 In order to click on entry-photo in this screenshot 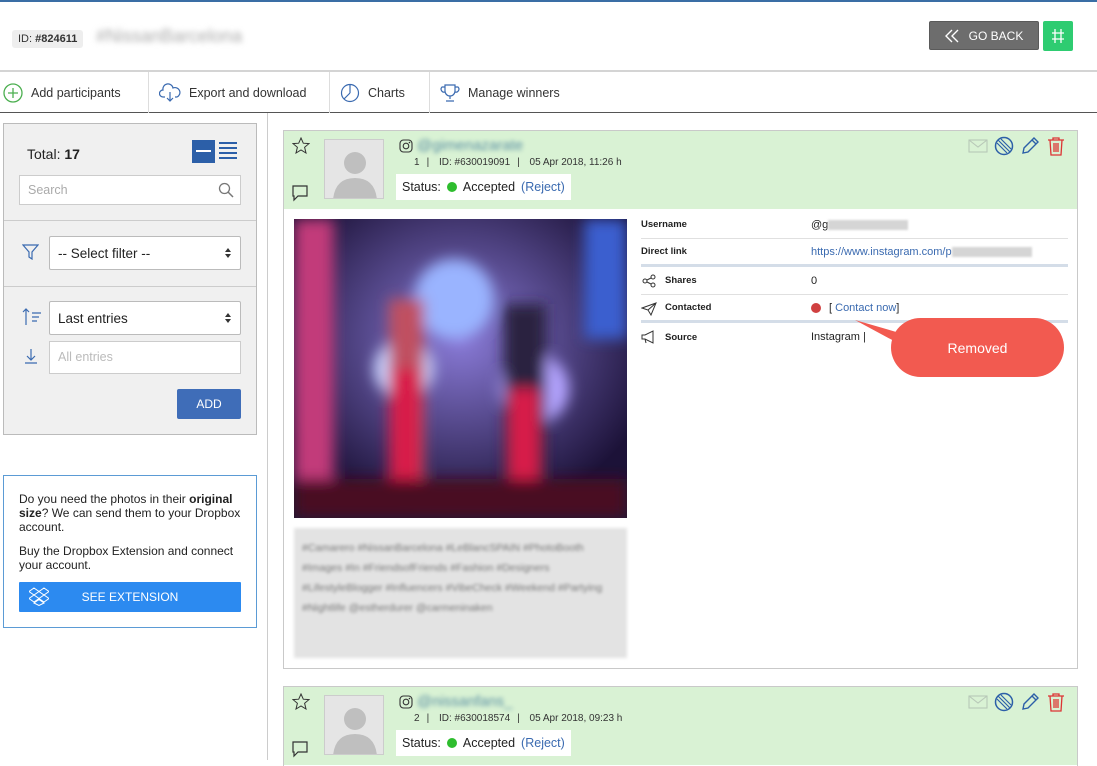, I will do `click(460, 368)`.